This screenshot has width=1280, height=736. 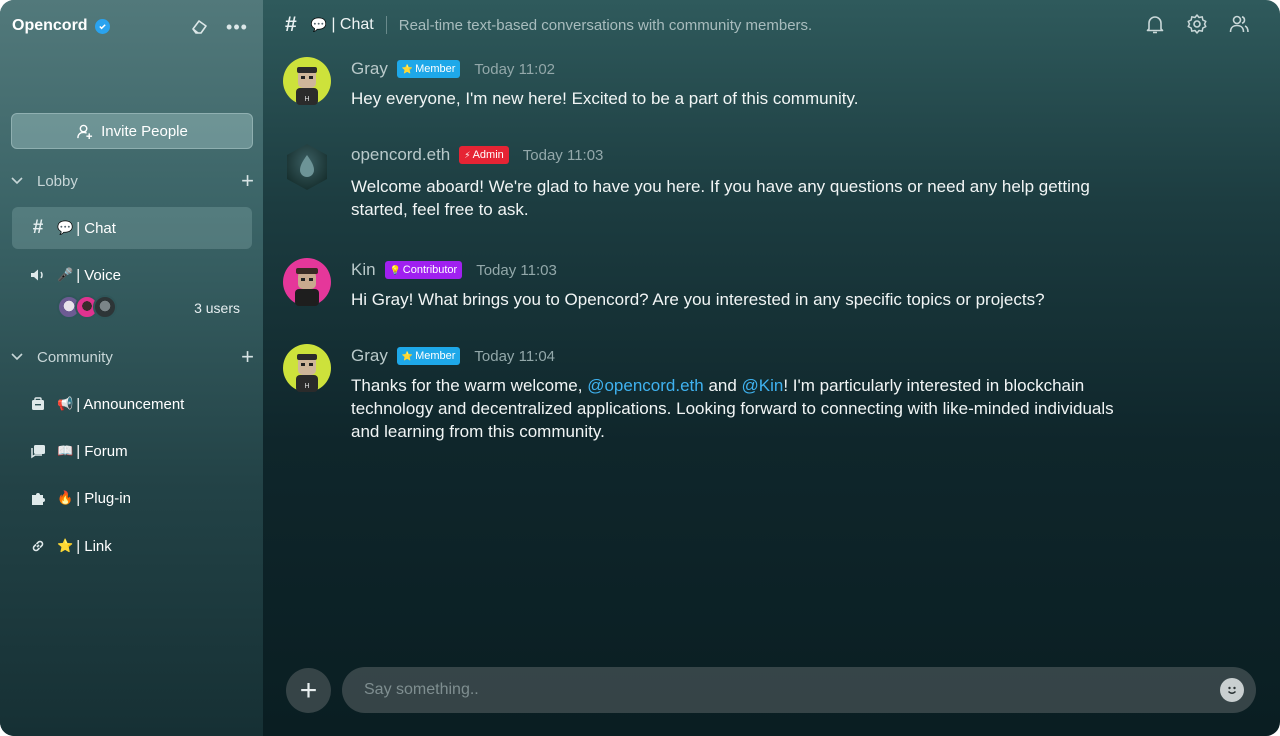 I want to click on message-header: Gray ⭐ Member Today 11:02, so click(x=453, y=69).